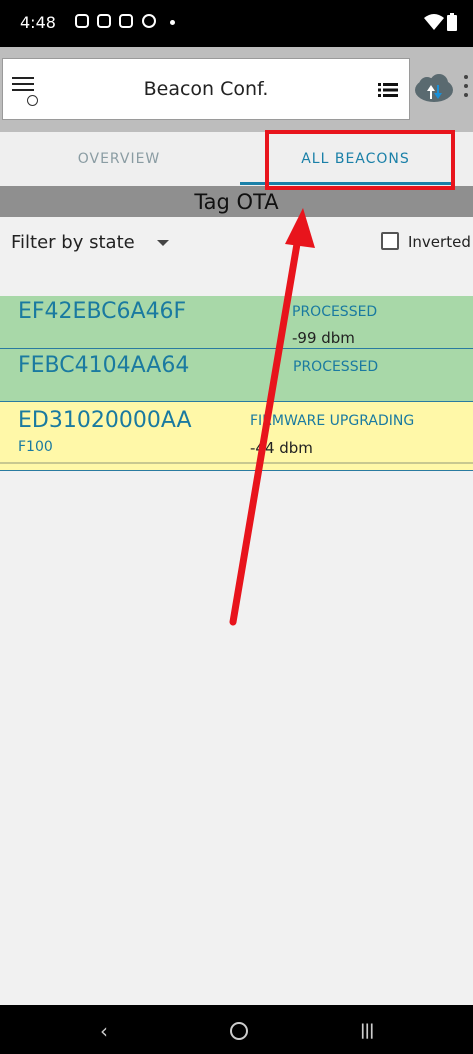  I want to click on battery-icon, so click(452, 22).